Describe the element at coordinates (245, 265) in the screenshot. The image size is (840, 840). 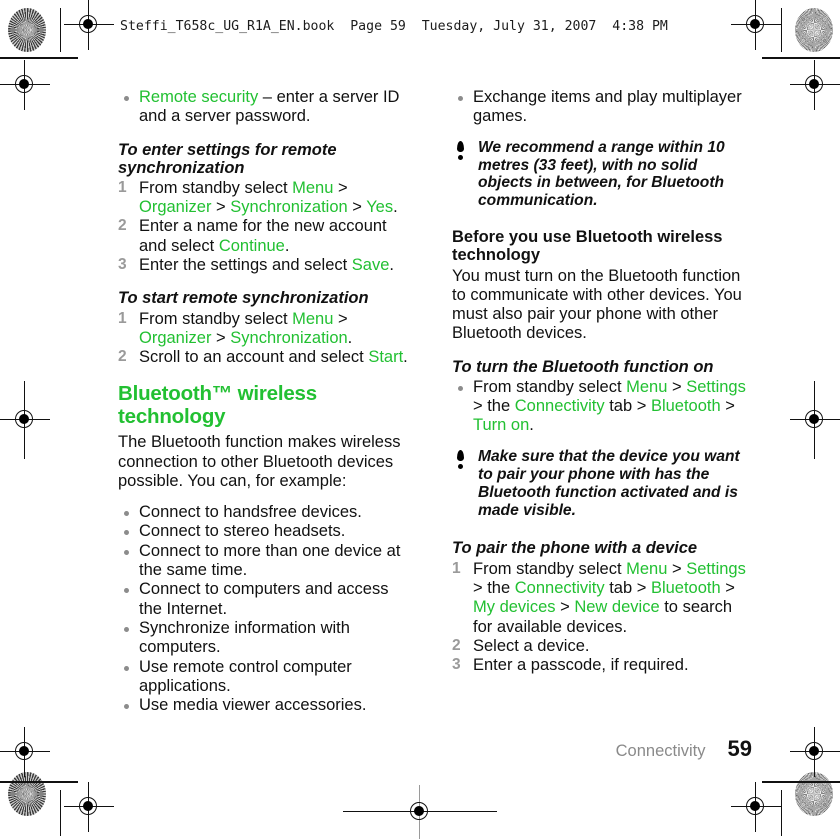
I see `step-text: Enter the settings and select` at that location.